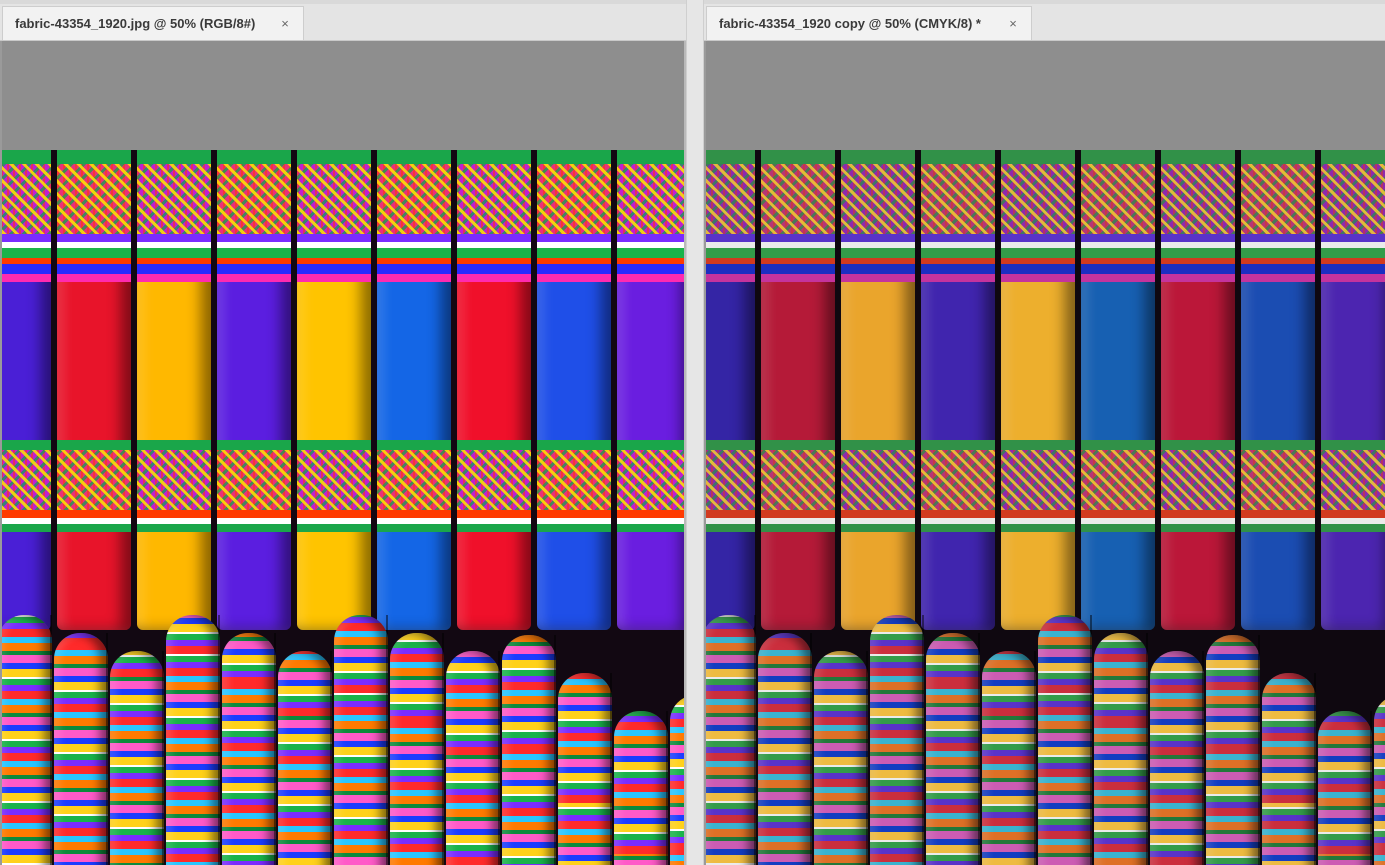 The height and width of the screenshot is (865, 1385). Describe the element at coordinates (695, 432) in the screenshot. I see `document-split-gutter` at that location.